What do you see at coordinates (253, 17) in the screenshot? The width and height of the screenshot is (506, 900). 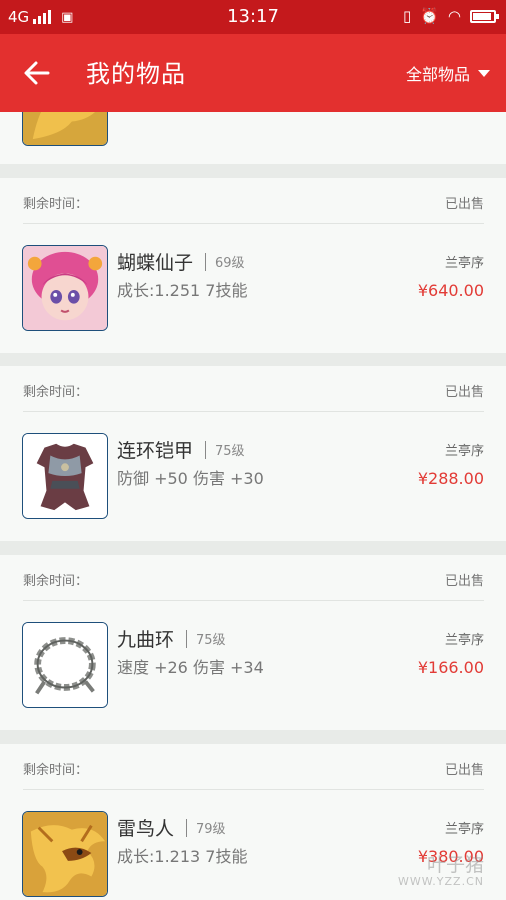 I see `status-bar: 4G ▣ 13:17 ▯ ⏰ ◠` at bounding box center [253, 17].